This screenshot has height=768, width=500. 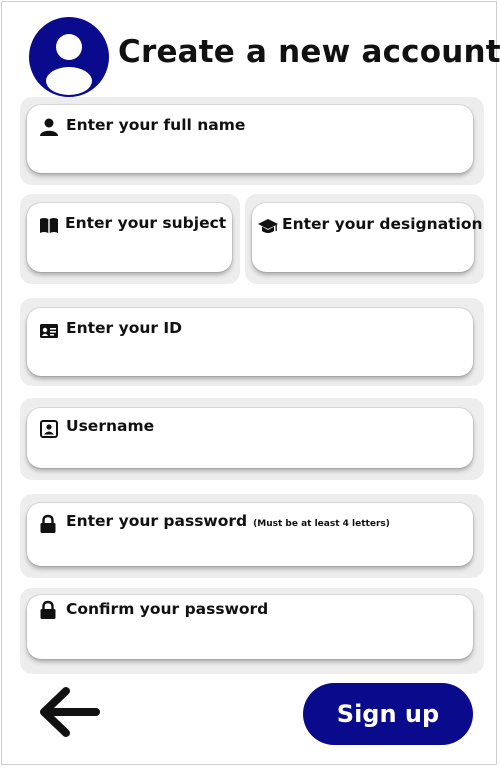 I want to click on id-label: Enter your ID, so click(x=124, y=328).